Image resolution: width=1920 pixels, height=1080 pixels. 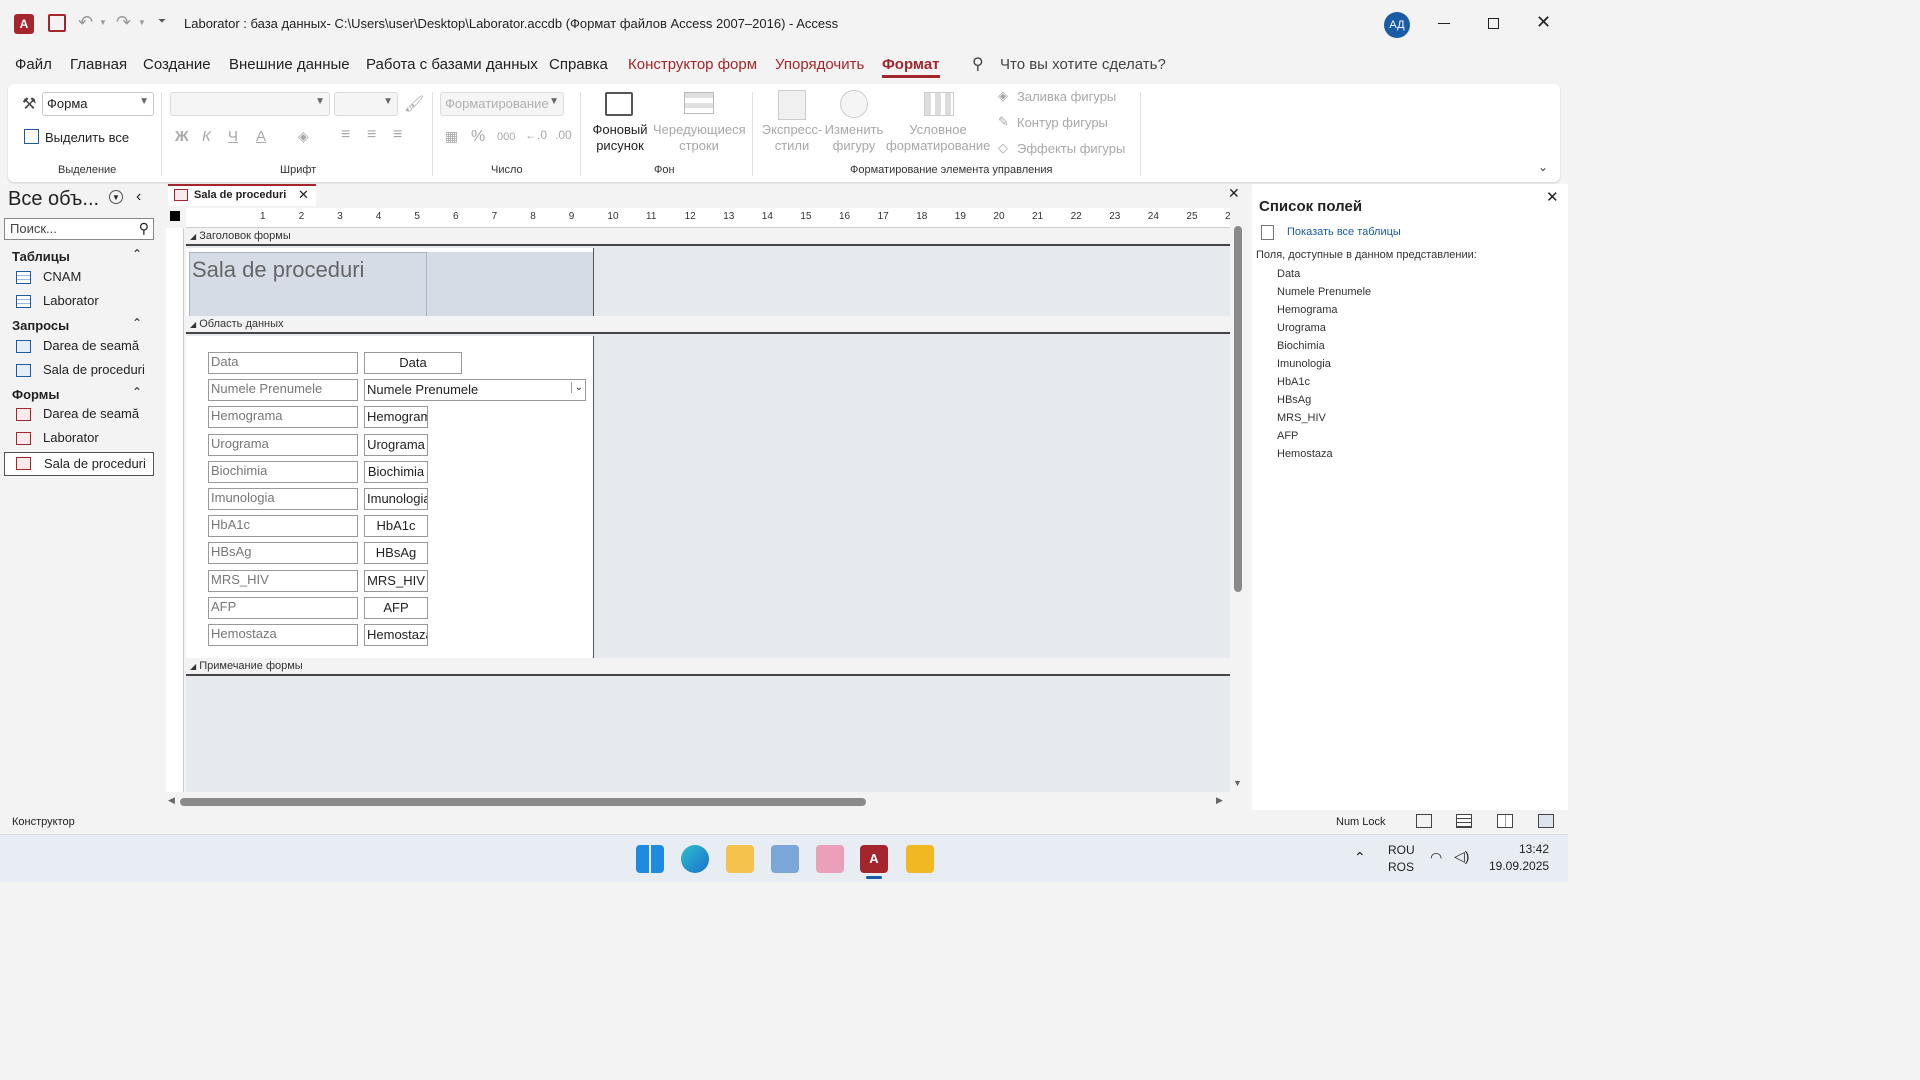 I want to click on vertical-scroll-thumb, so click(x=1238, y=409).